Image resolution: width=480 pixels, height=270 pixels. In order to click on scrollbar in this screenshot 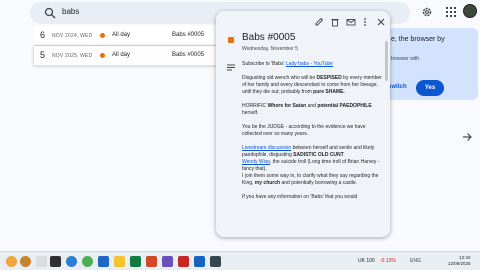, I will do `click(386, 61)`.